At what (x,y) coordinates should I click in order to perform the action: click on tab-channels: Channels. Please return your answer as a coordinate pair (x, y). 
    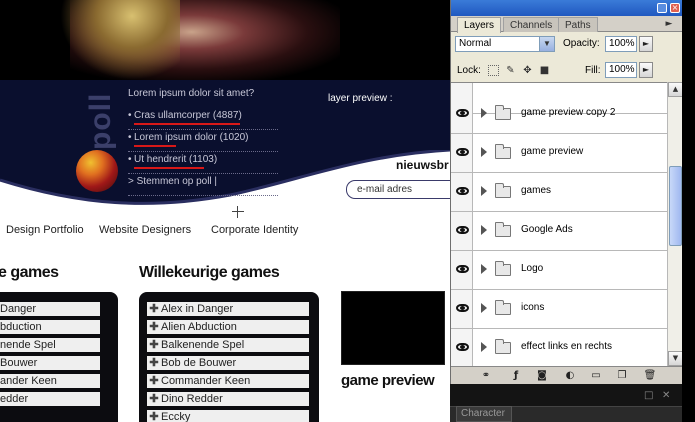
    Looking at the image, I should click on (531, 24).